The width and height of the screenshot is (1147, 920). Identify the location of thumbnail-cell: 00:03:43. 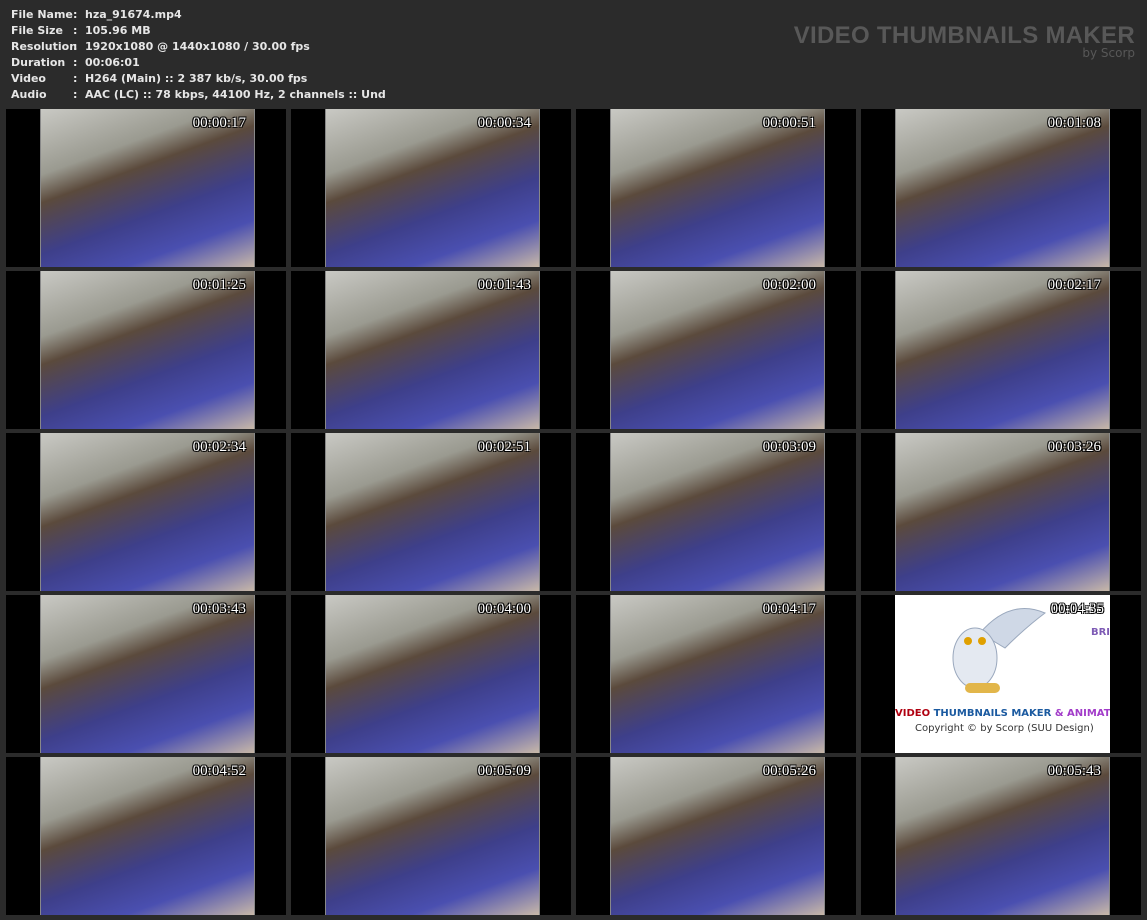
(146, 674).